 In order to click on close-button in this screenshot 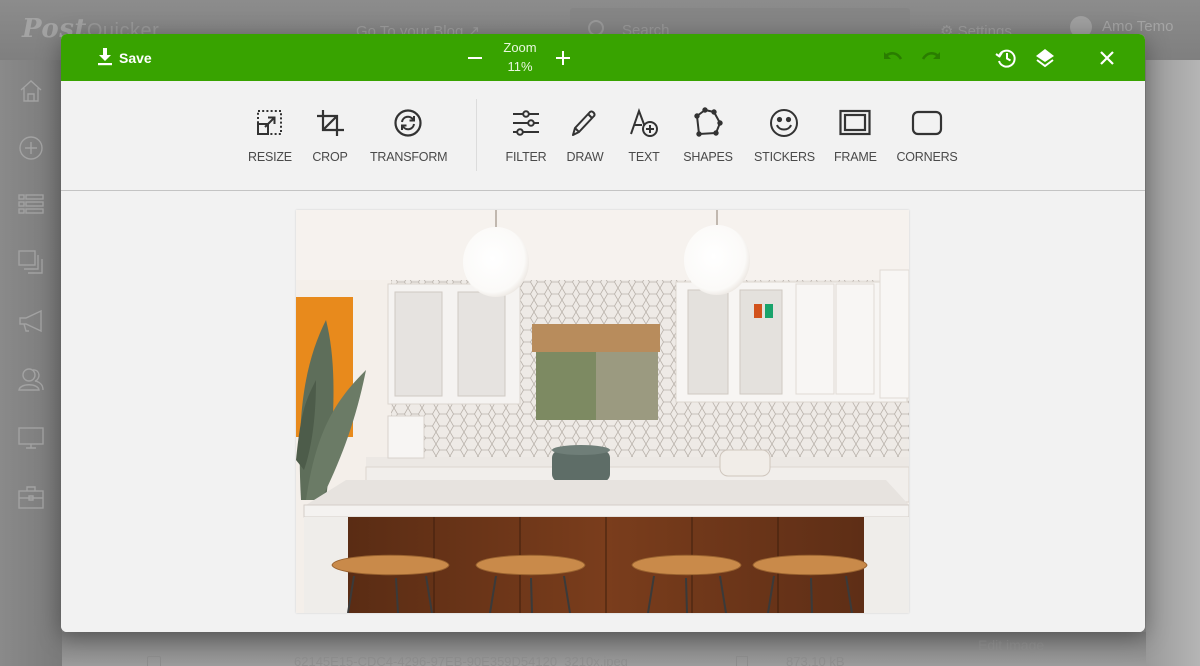, I will do `click(1107, 58)`.